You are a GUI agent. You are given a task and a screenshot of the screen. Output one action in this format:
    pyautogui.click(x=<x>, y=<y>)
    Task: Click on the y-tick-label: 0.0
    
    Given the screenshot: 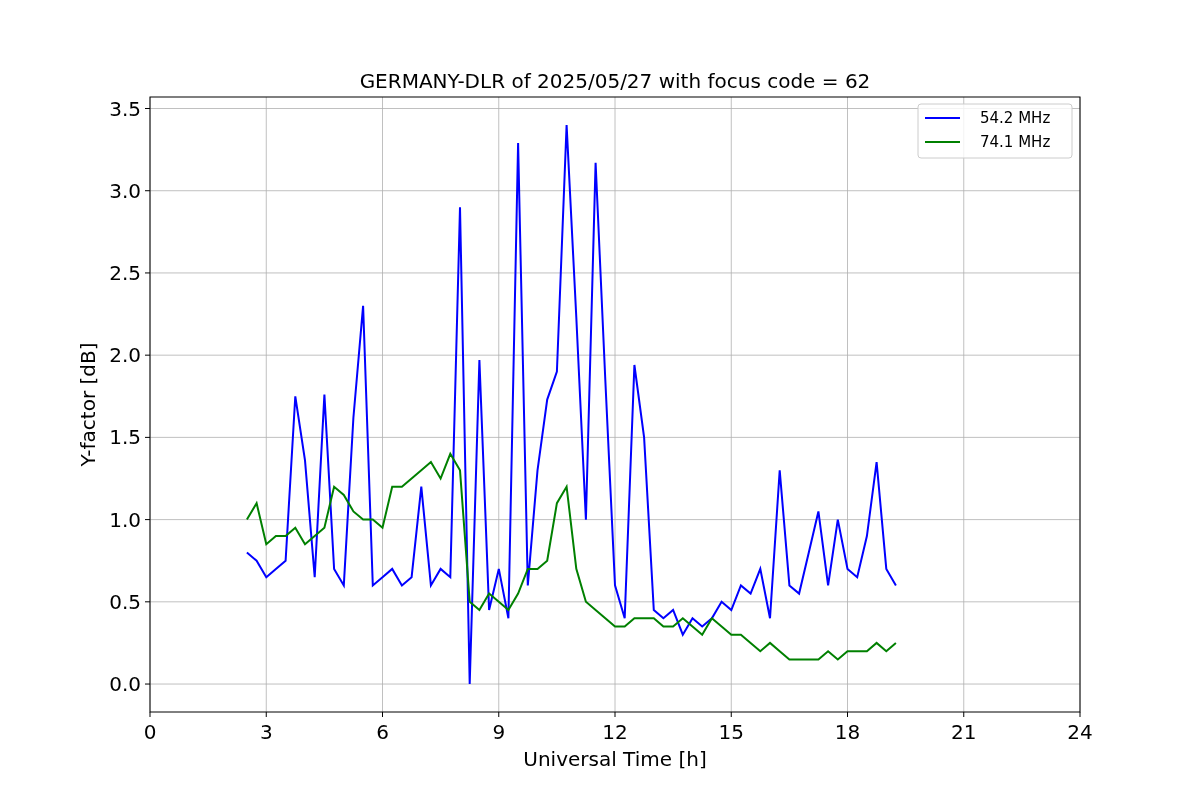 What is the action you would take?
    pyautogui.click(x=125, y=684)
    